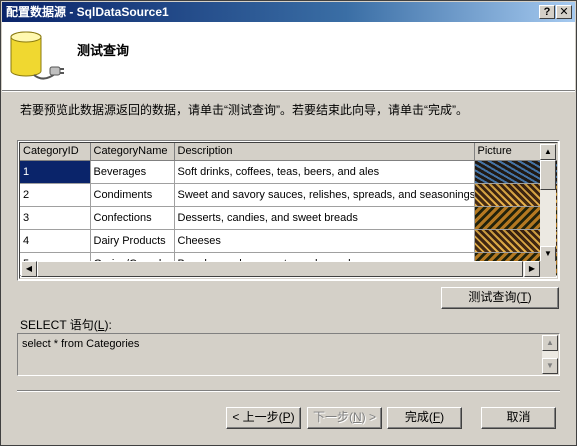 Image resolution: width=577 pixels, height=446 pixels. What do you see at coordinates (87, 12) in the screenshot?
I see `window-title: 配置数据源 - SqlDataSource1` at bounding box center [87, 12].